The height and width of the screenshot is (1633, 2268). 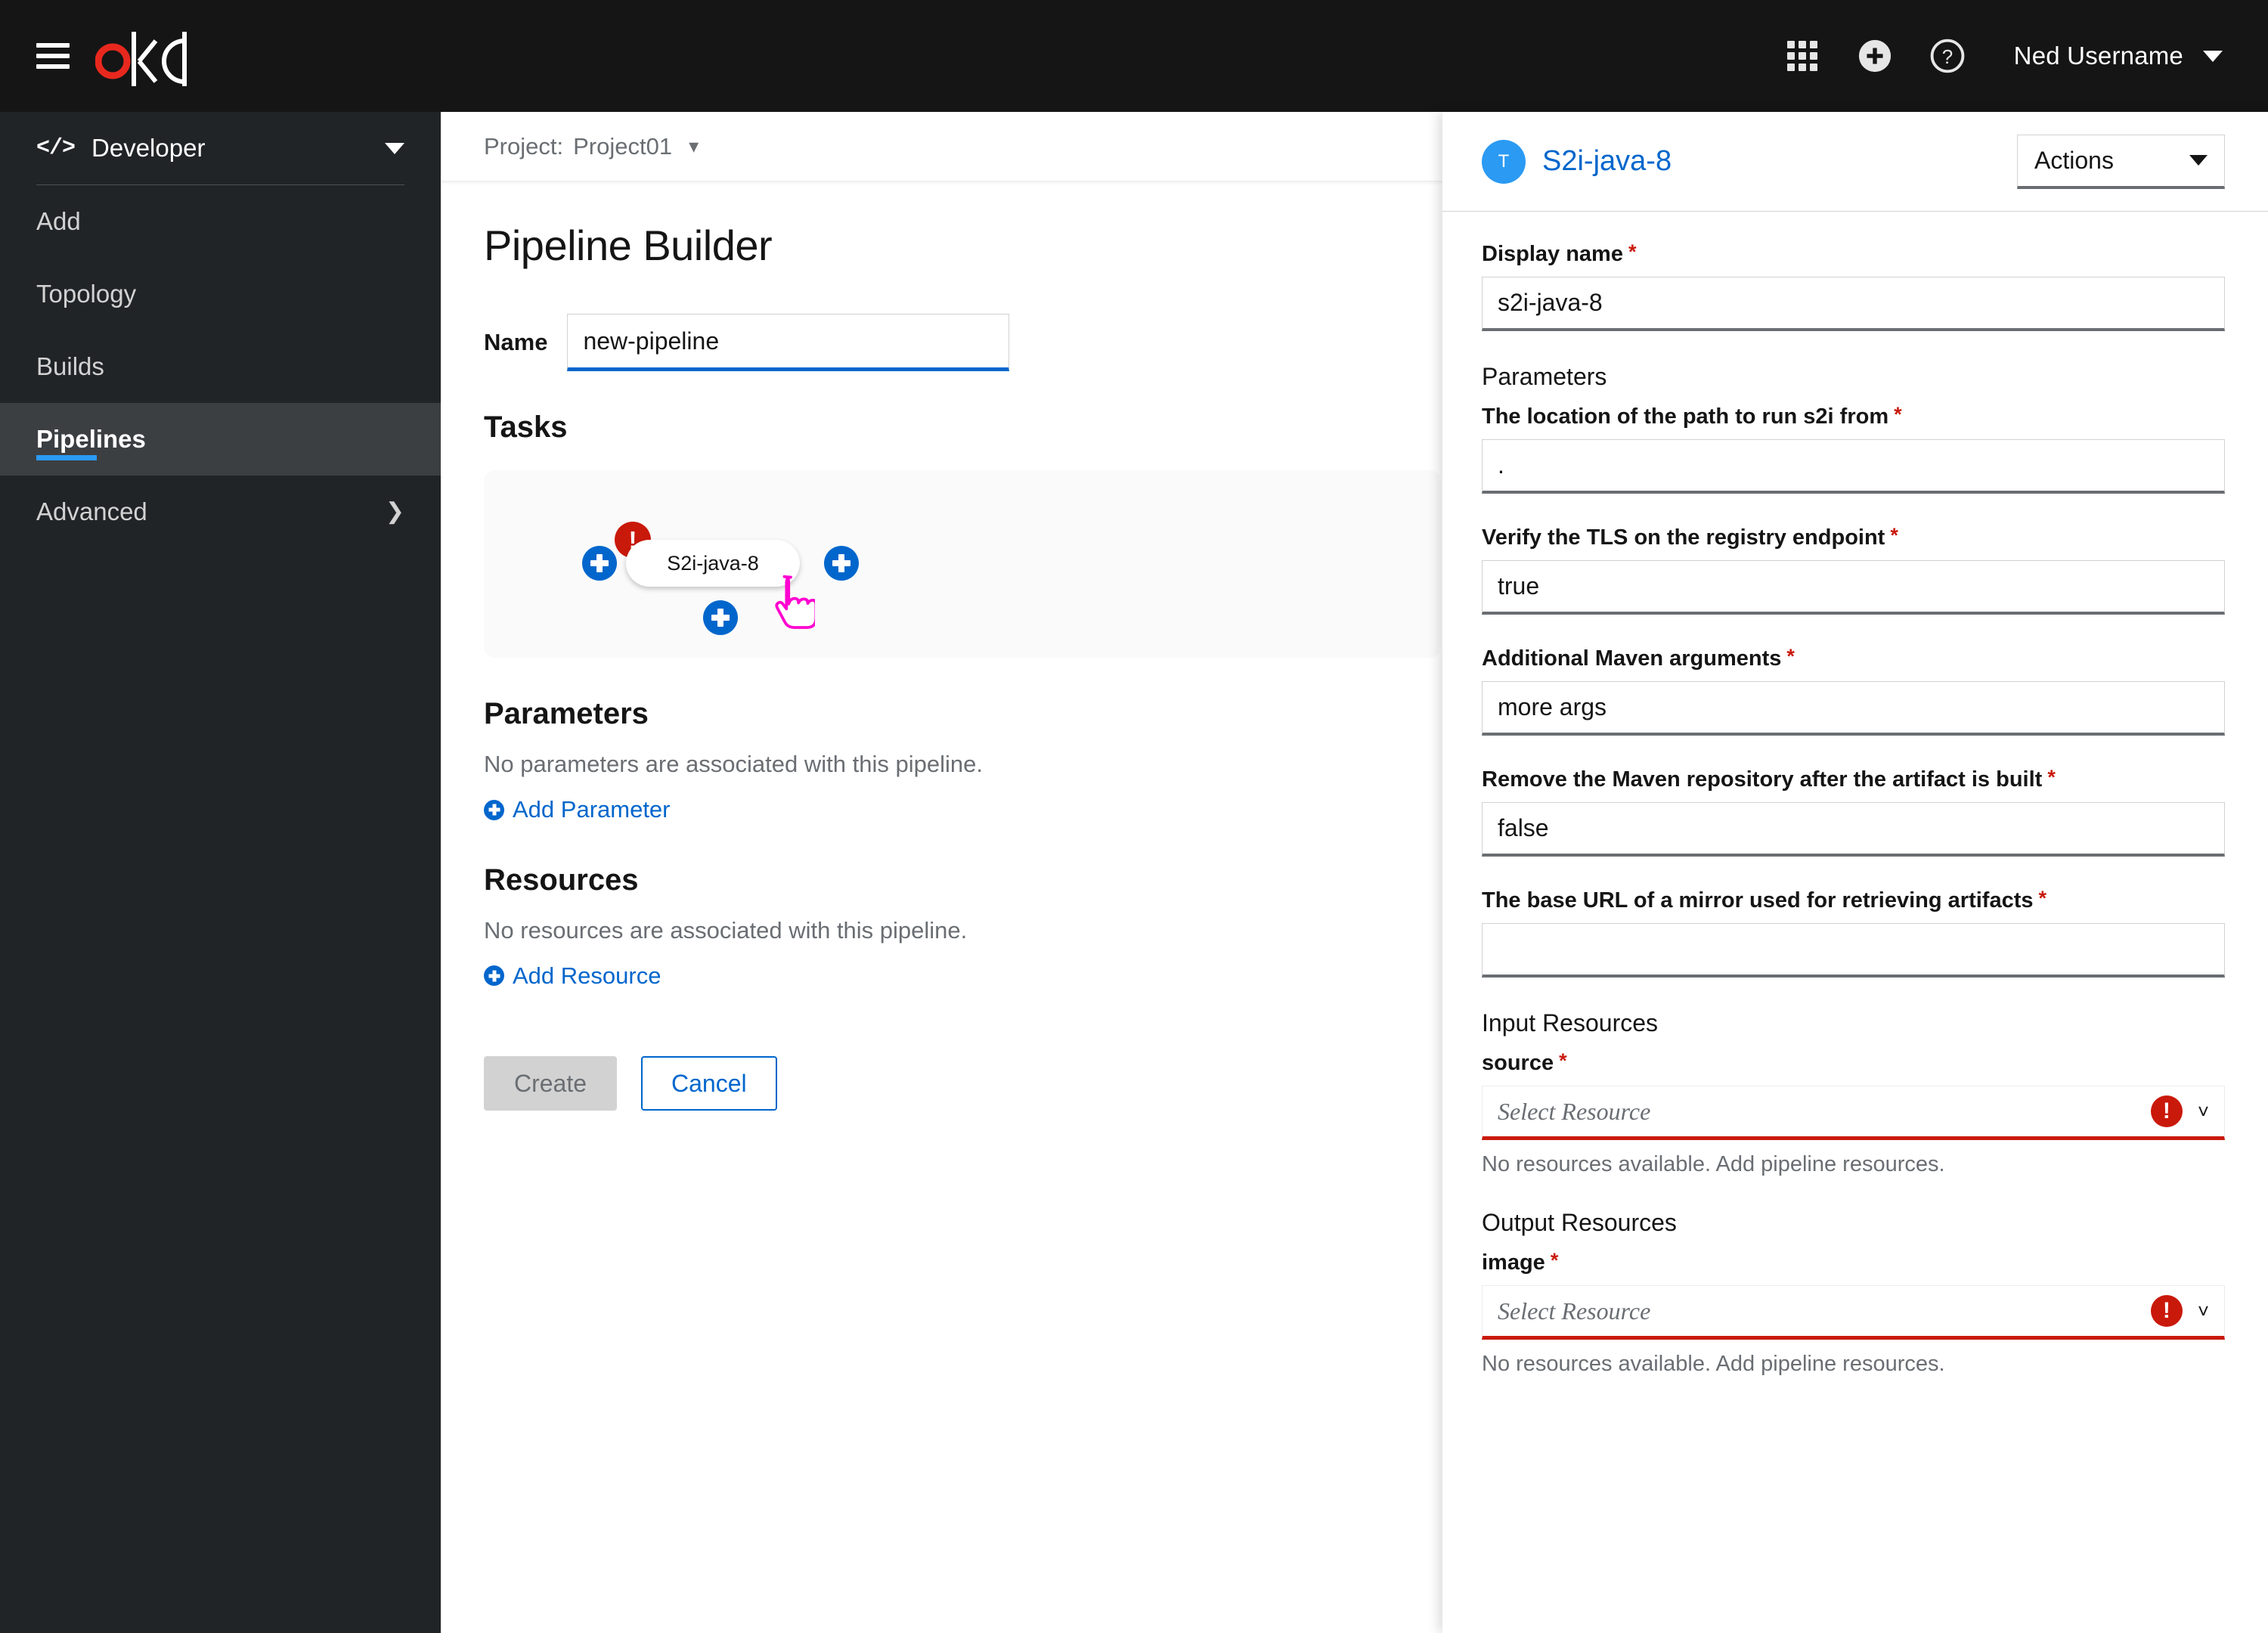 What do you see at coordinates (963, 564) in the screenshot?
I see `tasks-canvas: ! S2i-java-8` at bounding box center [963, 564].